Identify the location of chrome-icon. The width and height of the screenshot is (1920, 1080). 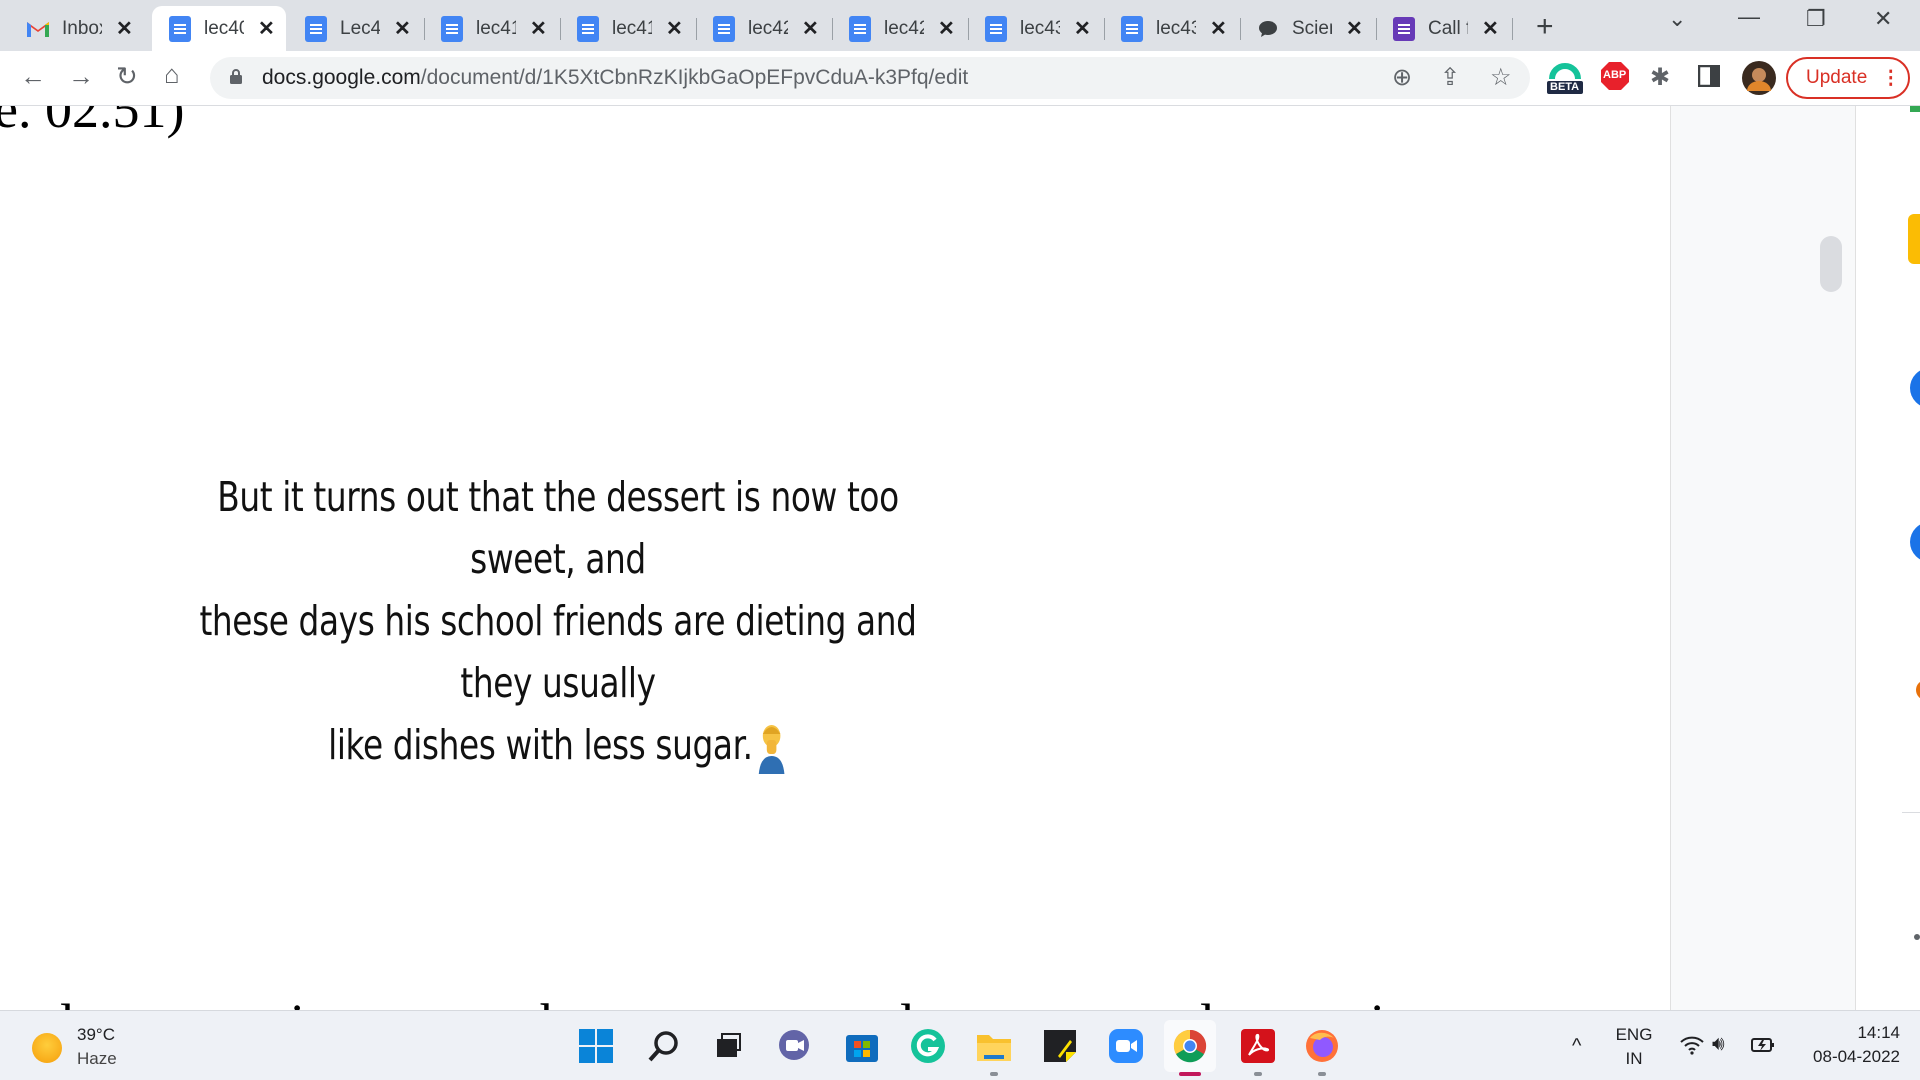
(1190, 1046).